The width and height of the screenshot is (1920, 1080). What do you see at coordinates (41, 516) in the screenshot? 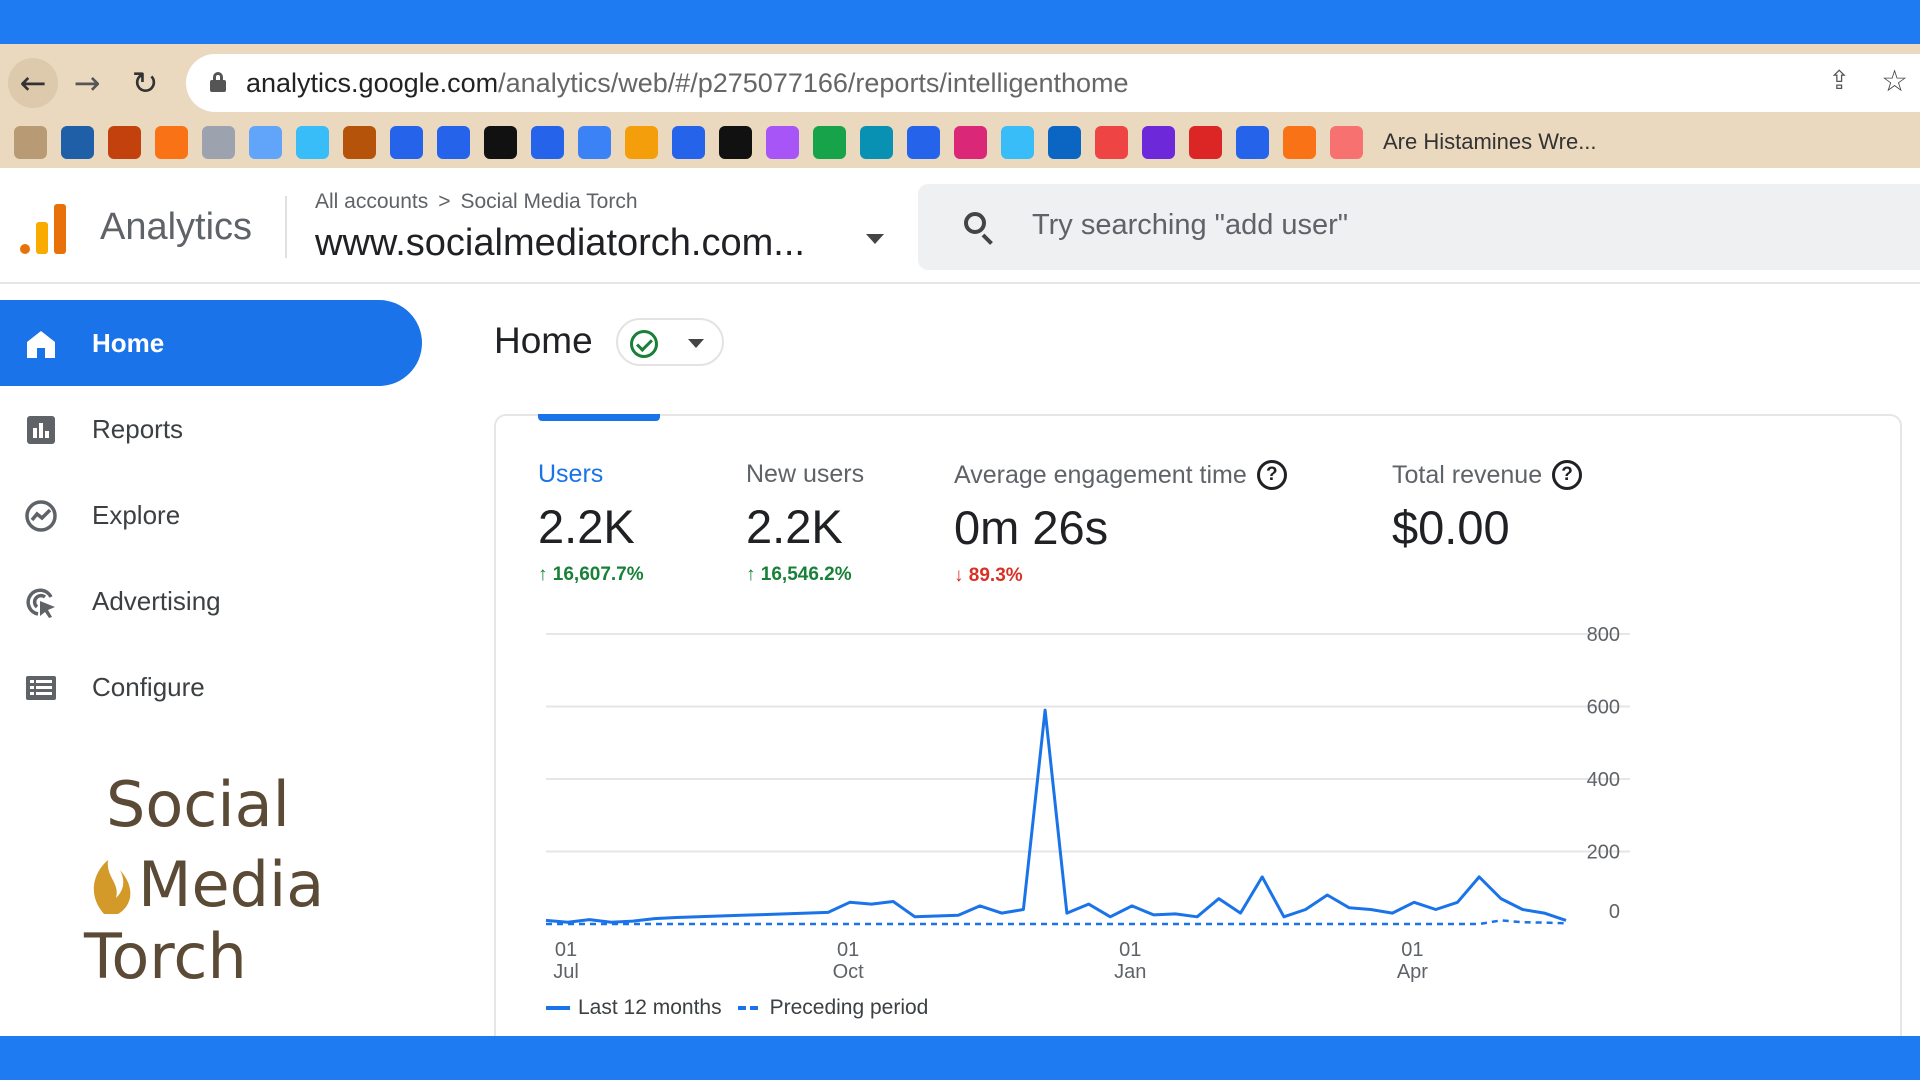
I see `explore-icon` at bounding box center [41, 516].